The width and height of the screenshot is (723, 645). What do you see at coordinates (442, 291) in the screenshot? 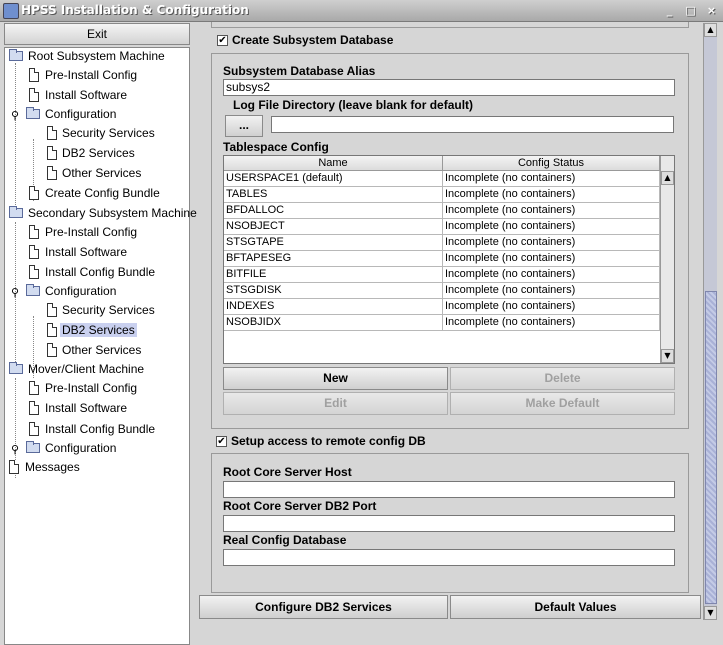
I see `table-row: STSGDISK Incomplete (no containers)` at bounding box center [442, 291].